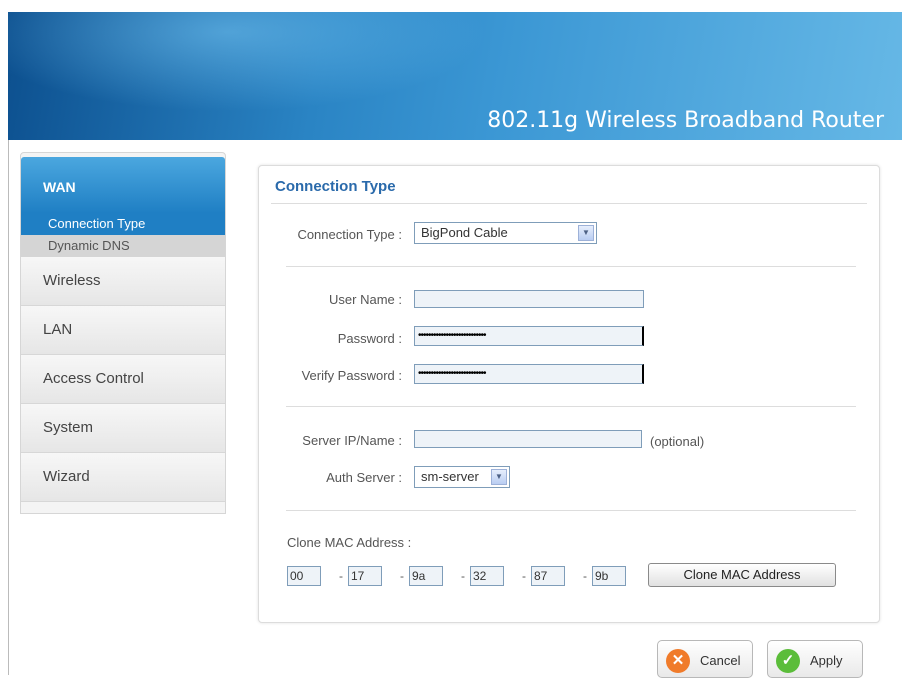 The height and width of the screenshot is (678, 902). I want to click on mac-octet-input: 32, so click(487, 576).